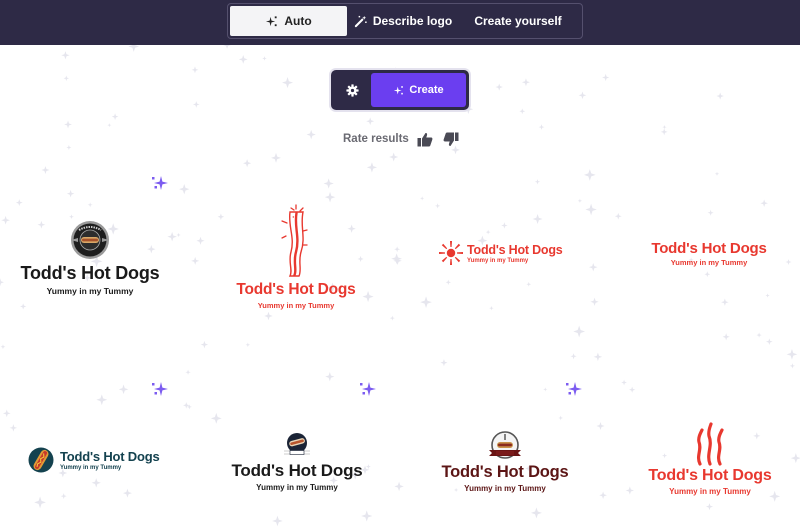 This screenshot has height=532, width=800. I want to click on thumbs-down-icon, so click(451, 139).